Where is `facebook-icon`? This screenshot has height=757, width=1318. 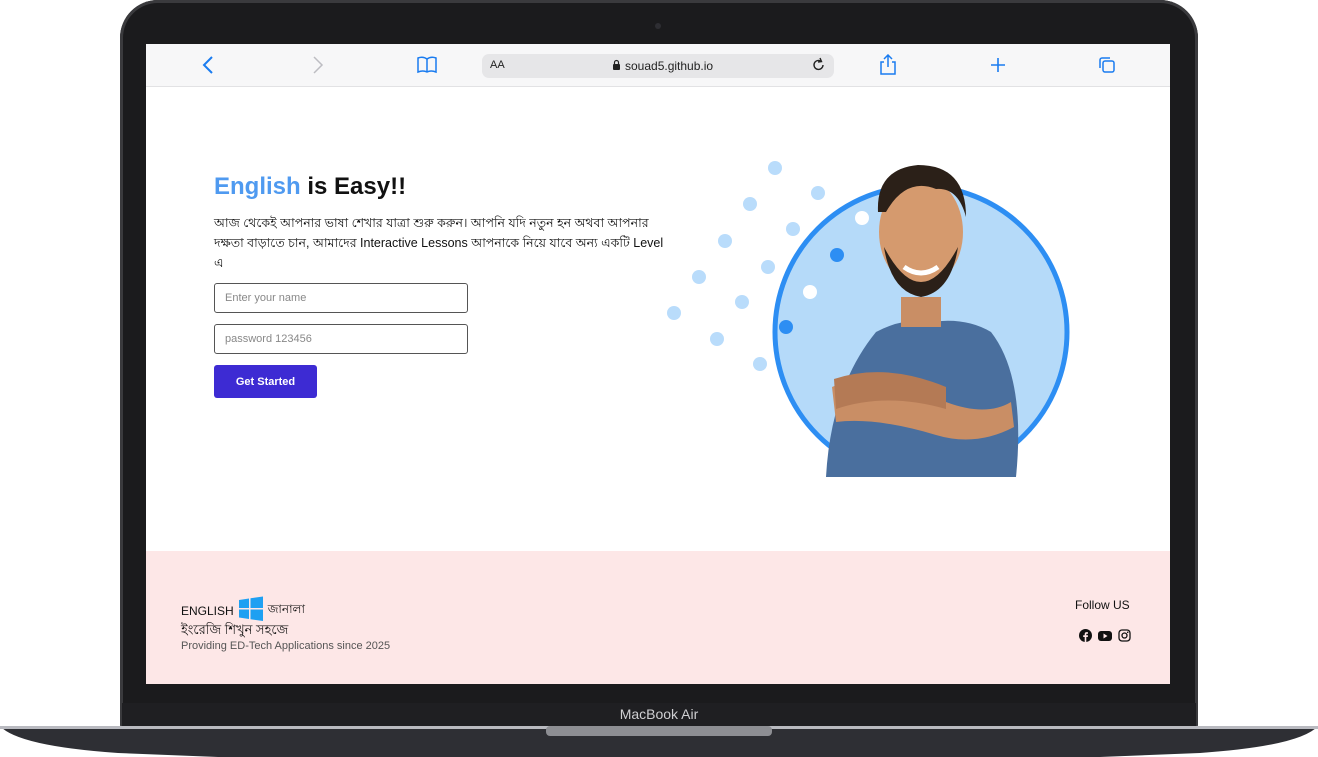 facebook-icon is located at coordinates (1085, 638).